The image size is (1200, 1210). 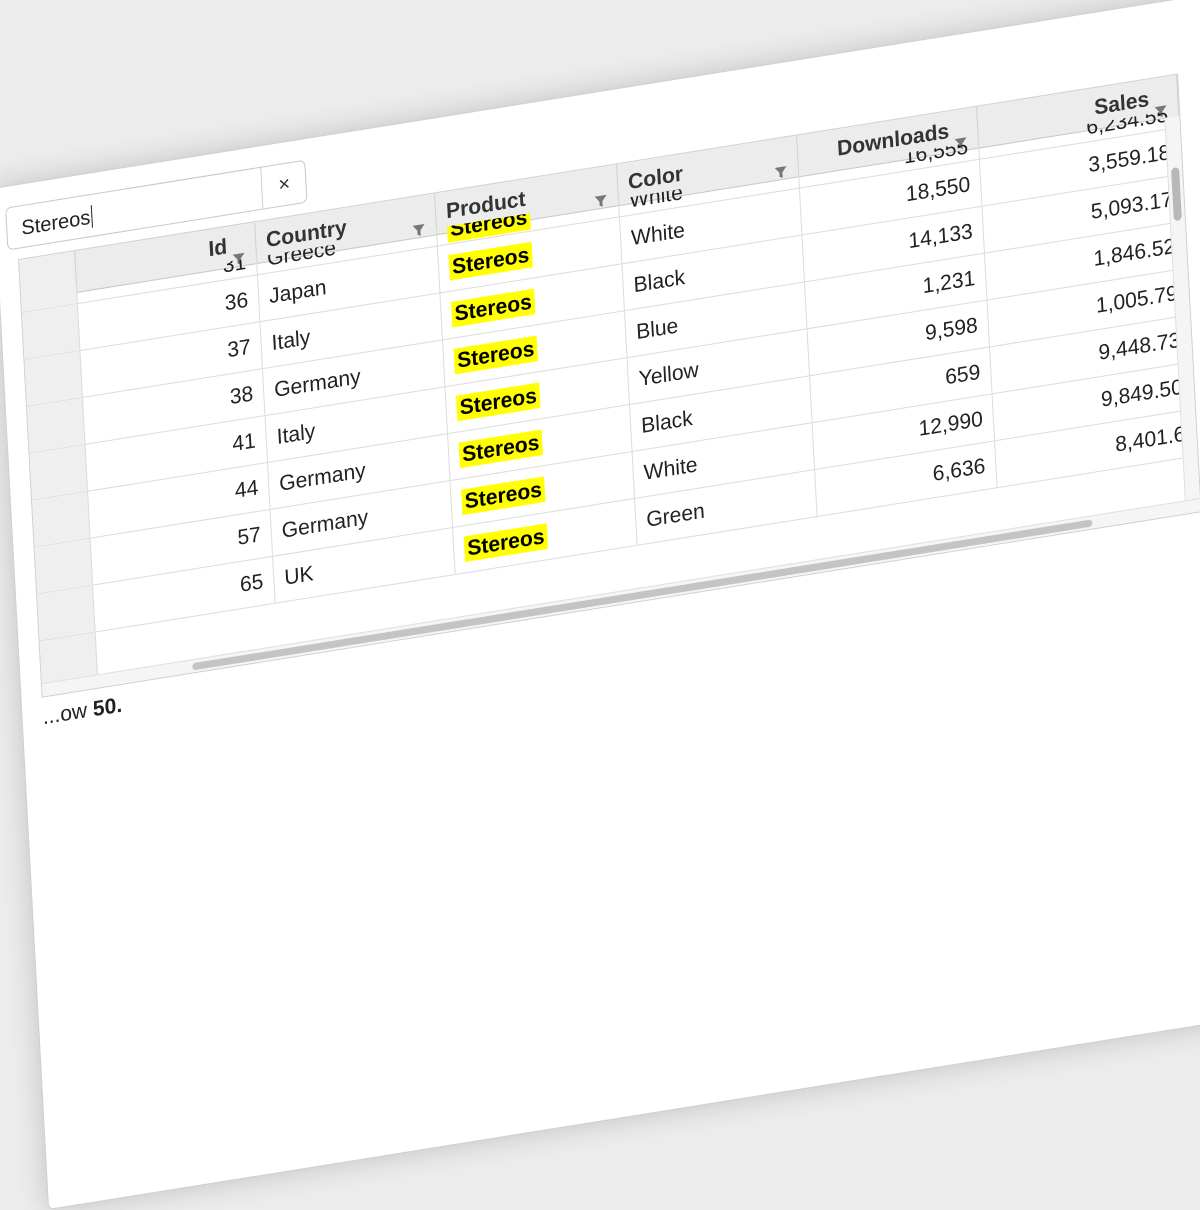 I want to click on search-value: Stereos, so click(x=55, y=223).